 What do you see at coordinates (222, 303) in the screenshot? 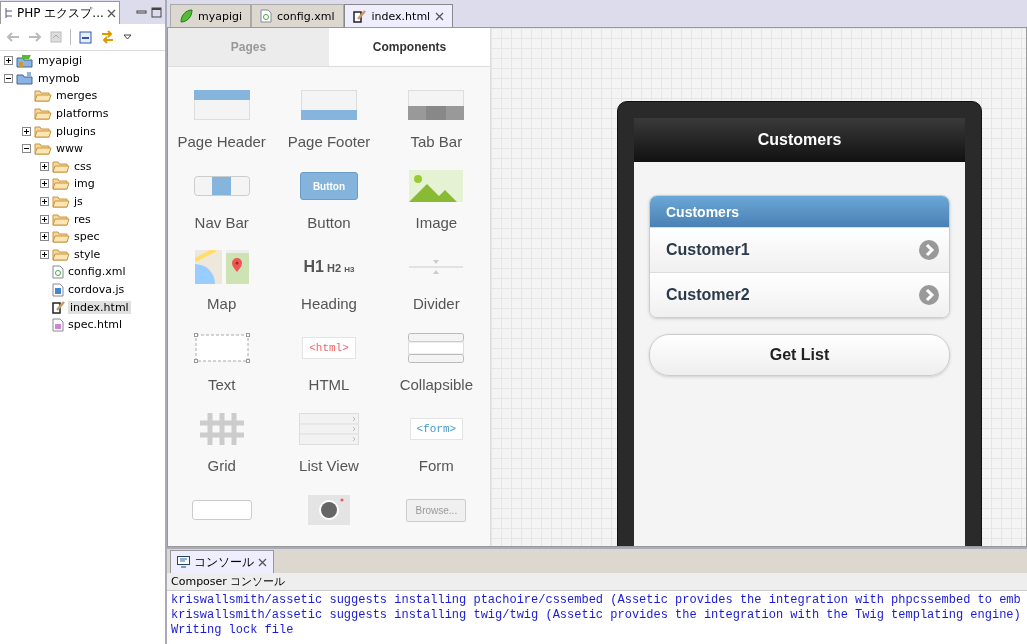
I see `component-label: Map` at bounding box center [222, 303].